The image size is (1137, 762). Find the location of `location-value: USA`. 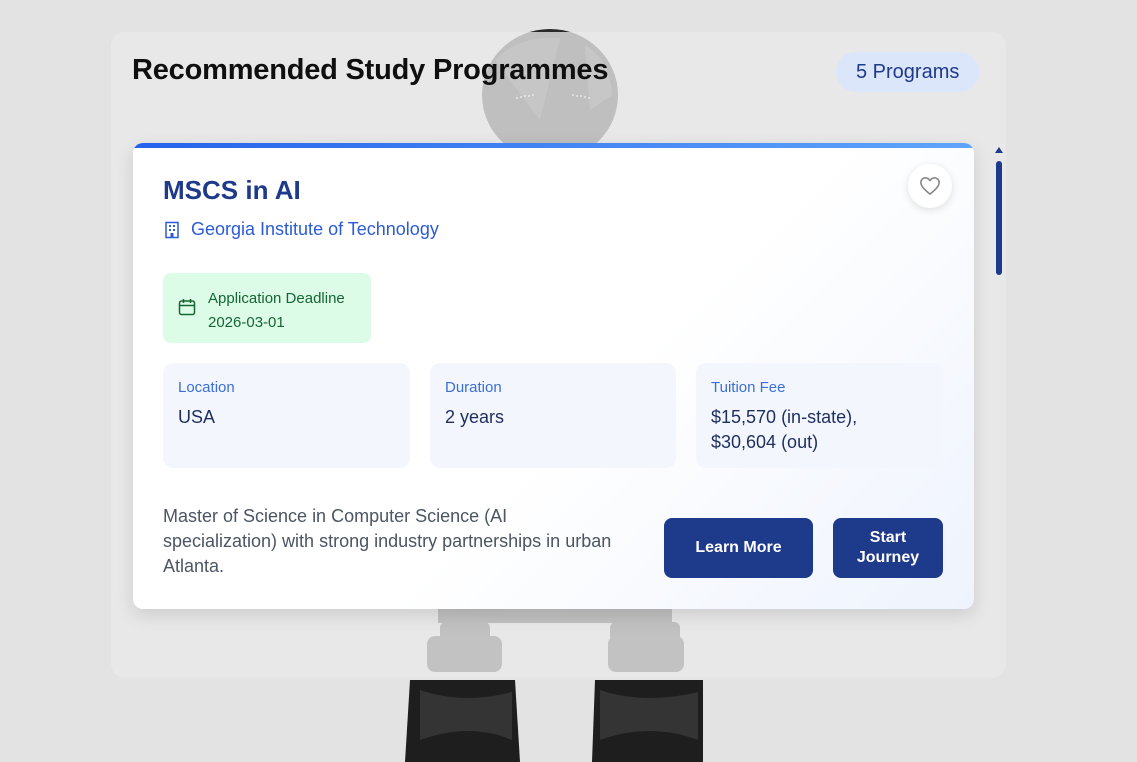

location-value: USA is located at coordinates (197, 417).